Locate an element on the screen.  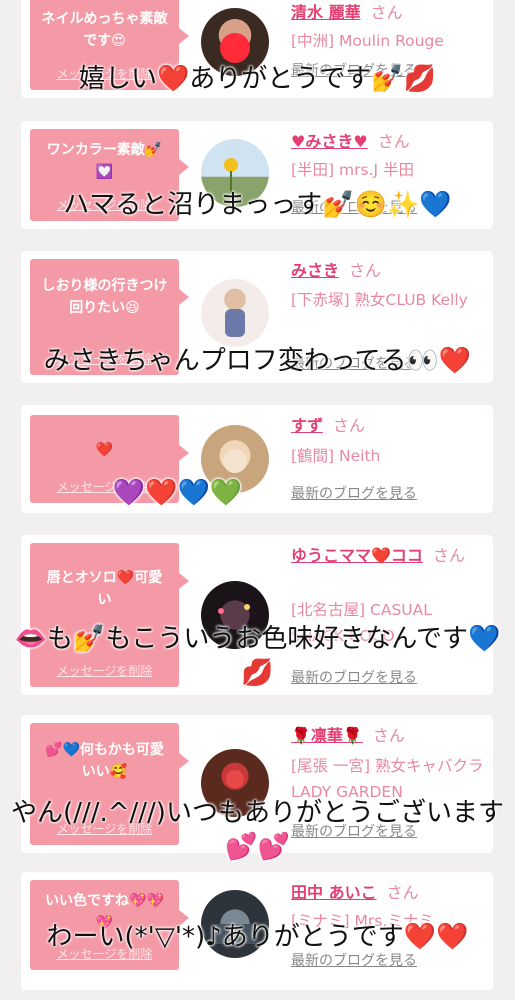
sender-name: 🌹凛華🌹 is located at coordinates (327, 735).